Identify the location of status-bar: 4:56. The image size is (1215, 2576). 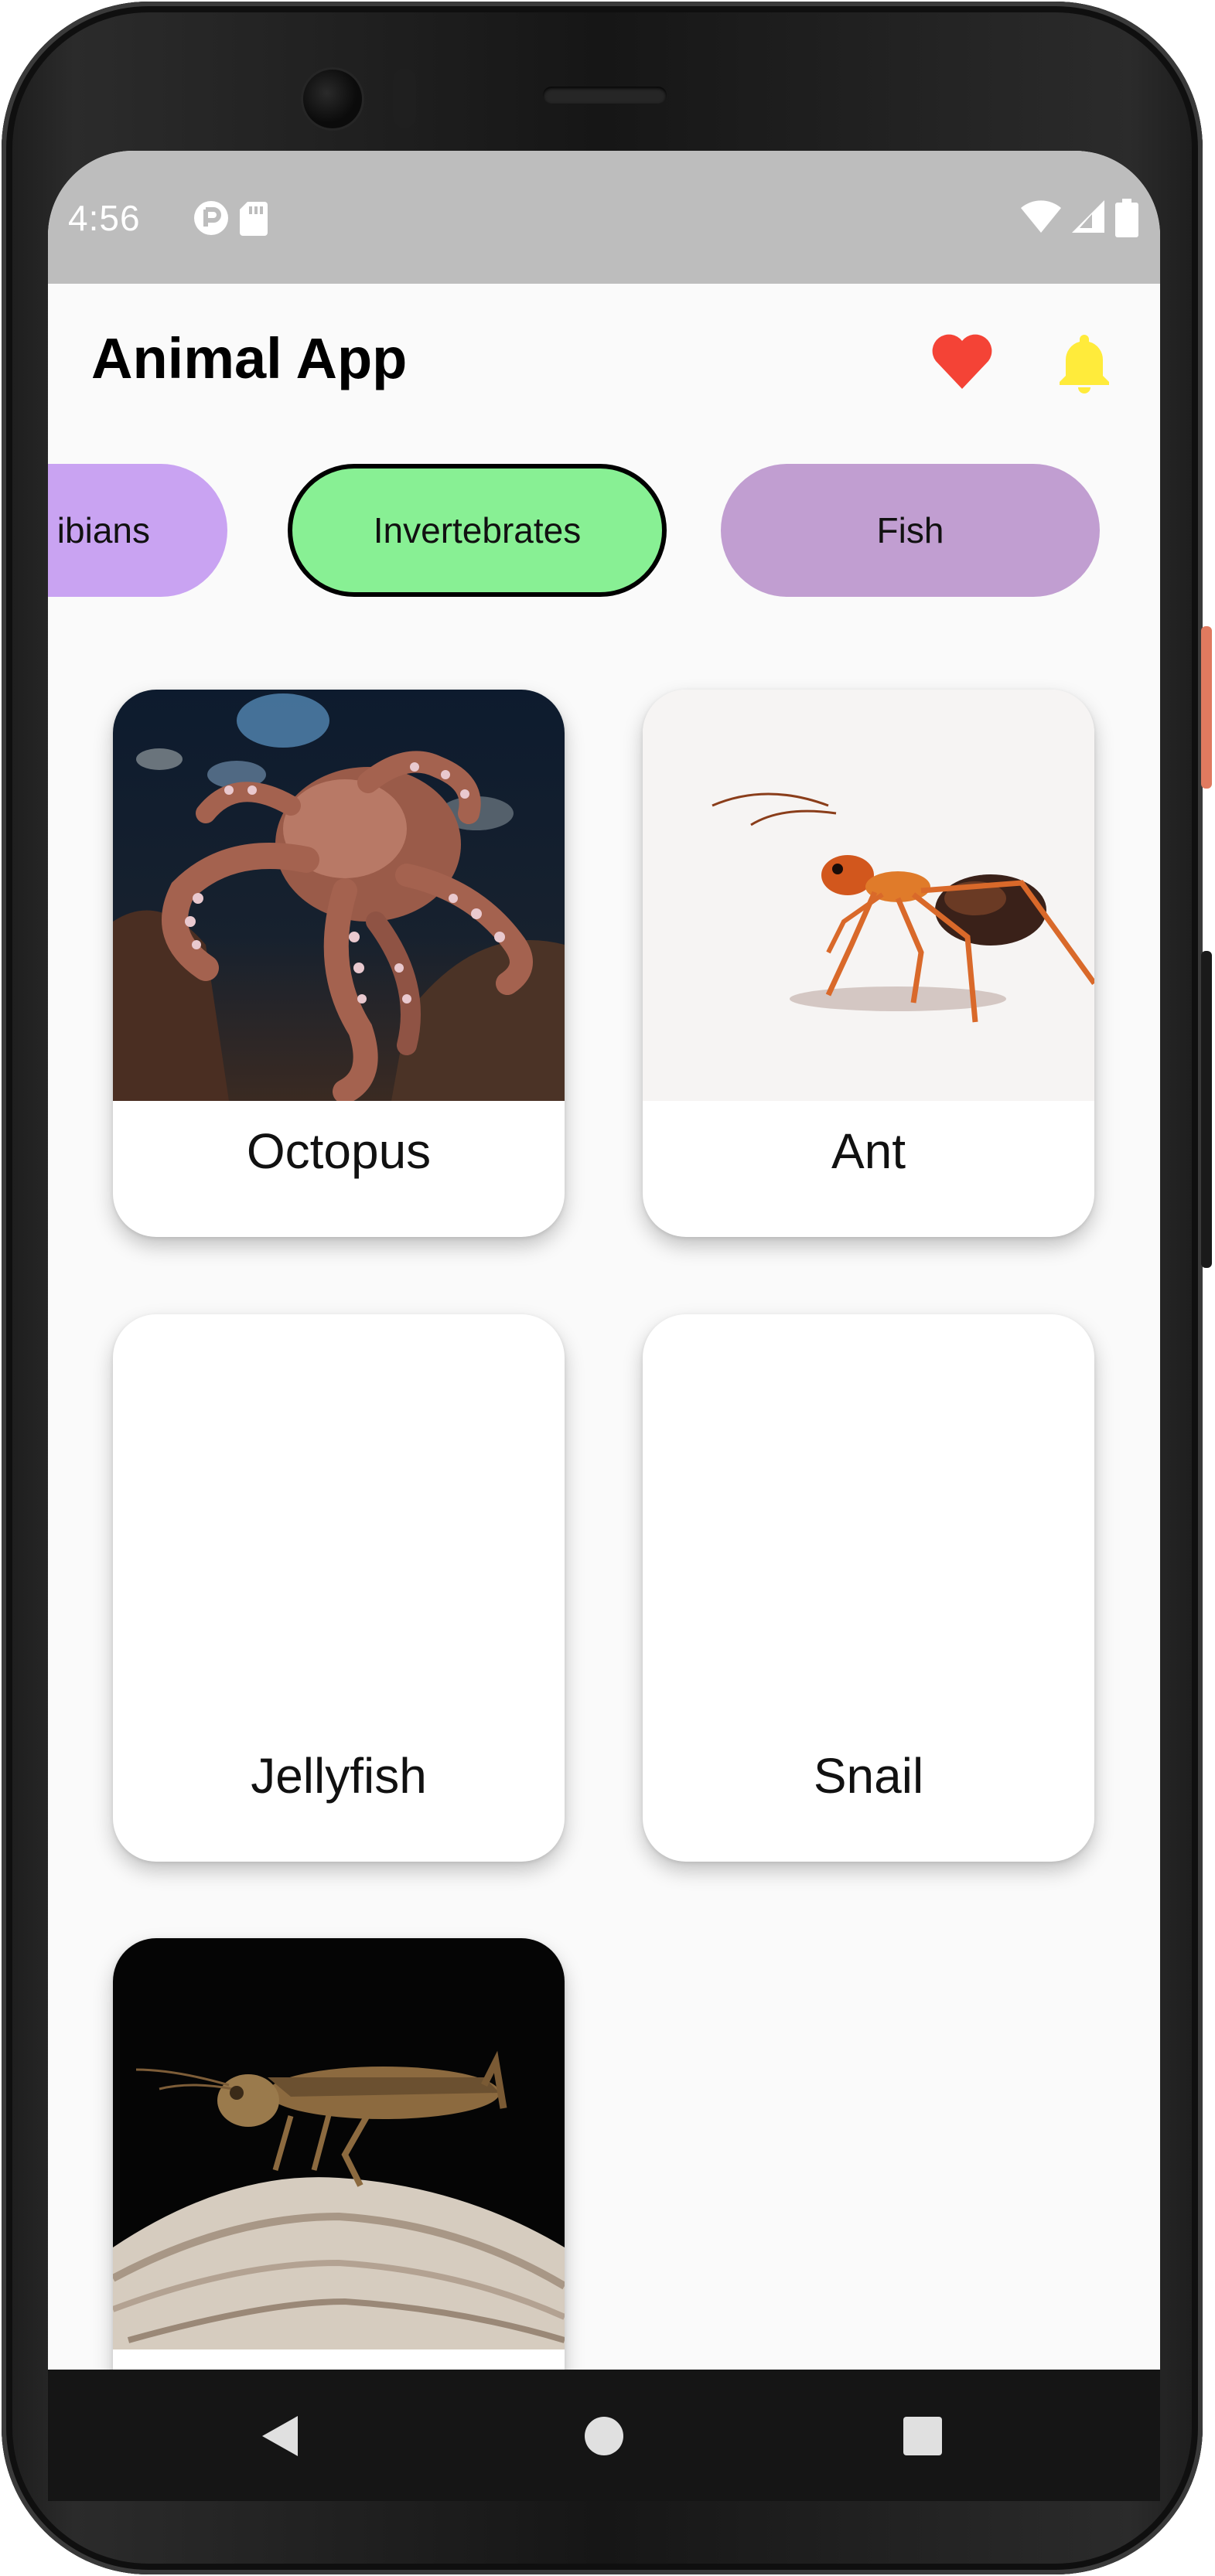
(604, 217).